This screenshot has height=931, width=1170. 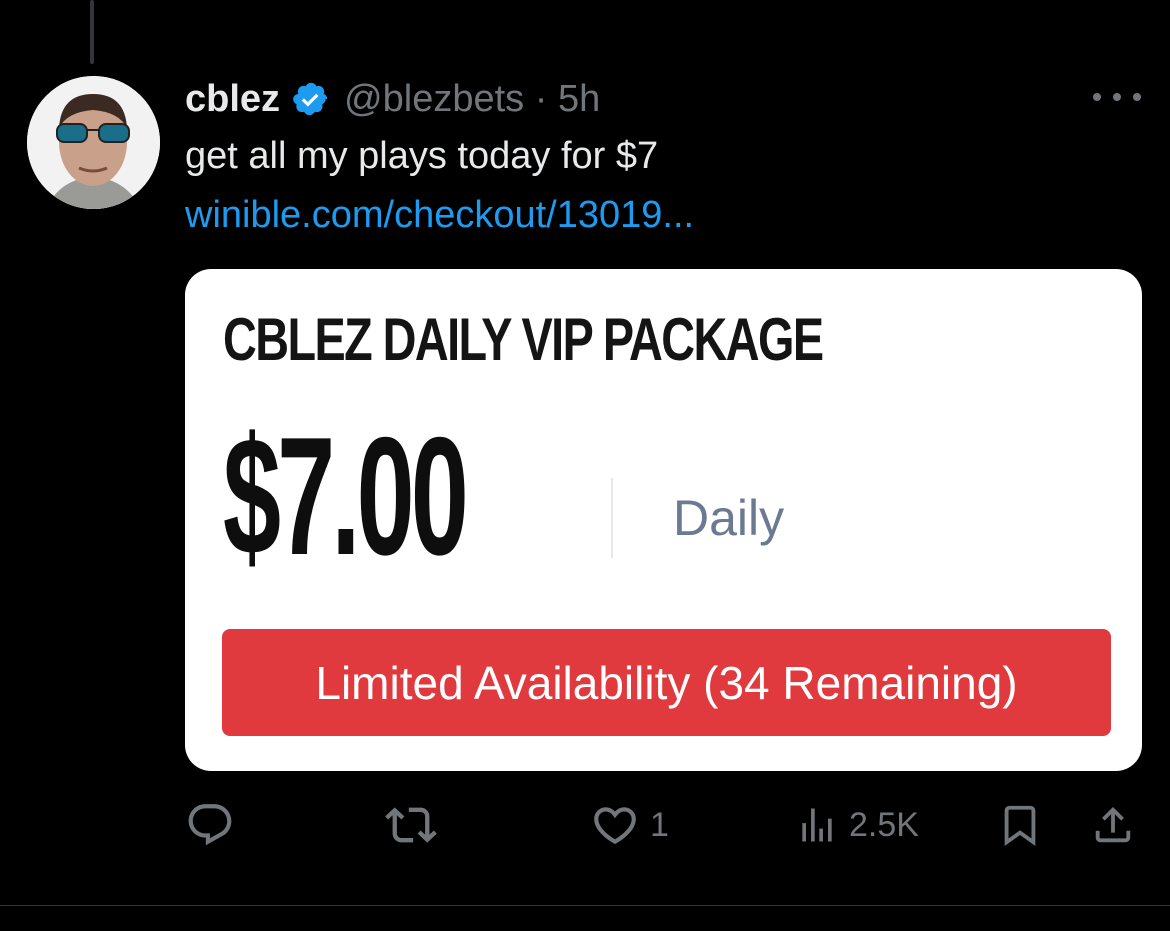 I want to click on more-options-button, so click(x=1117, y=97).